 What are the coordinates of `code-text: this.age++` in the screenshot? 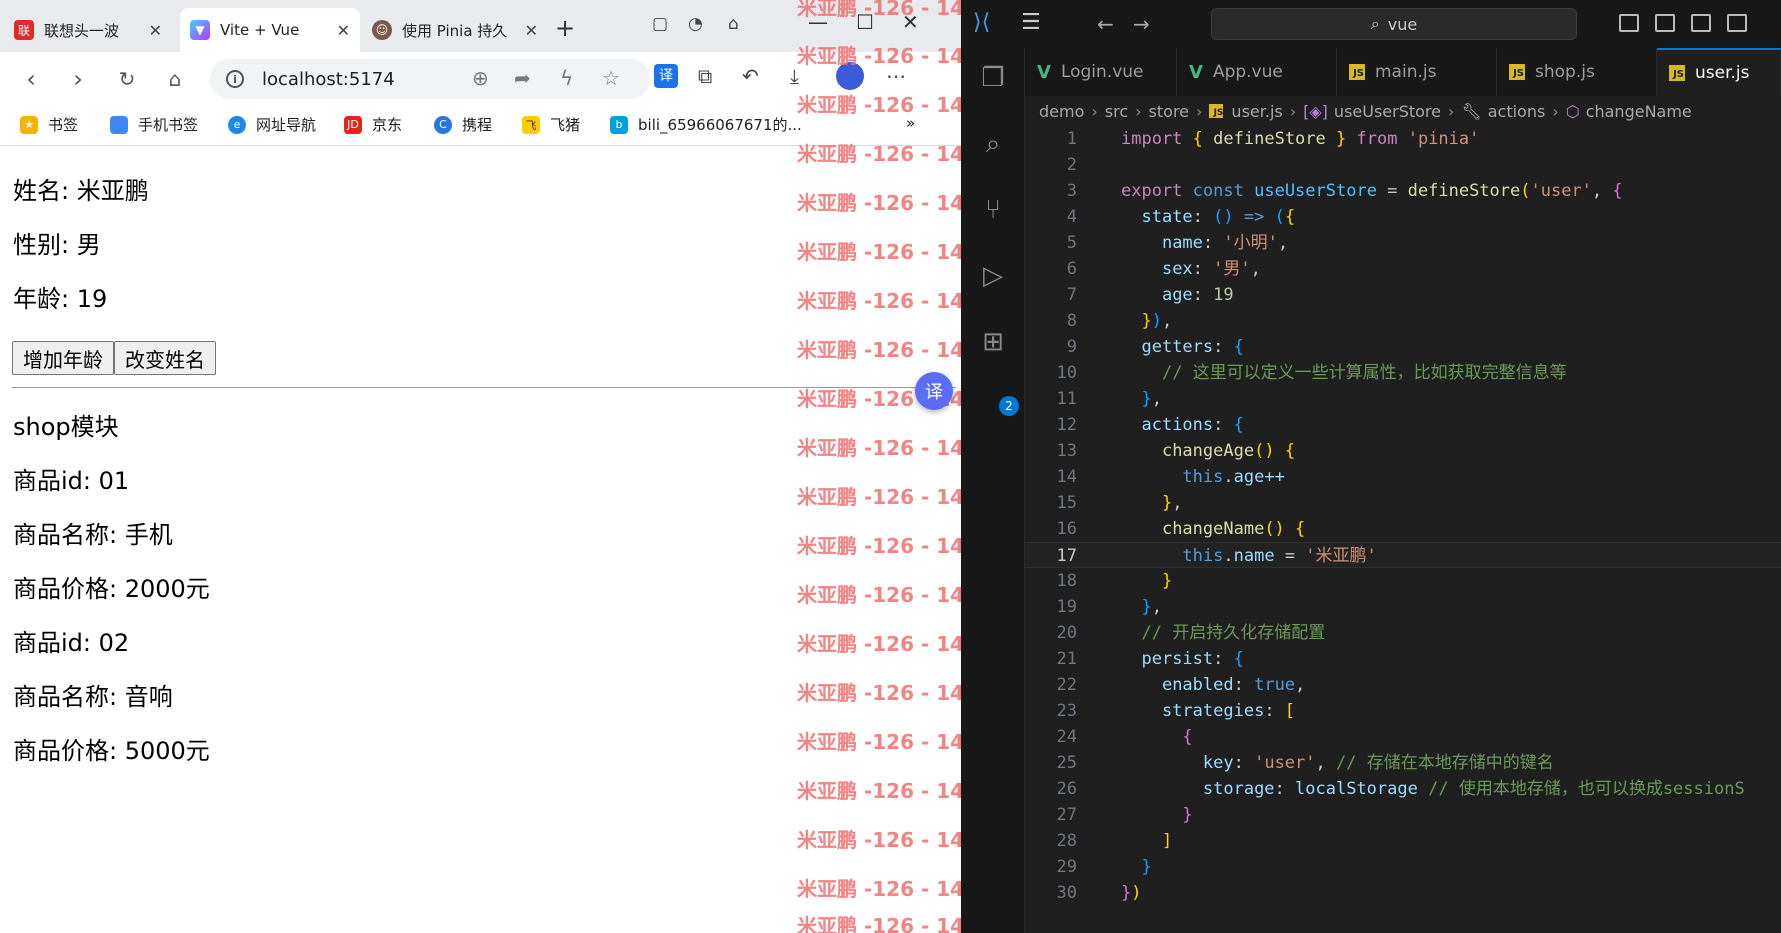 It's located at (1233, 477).